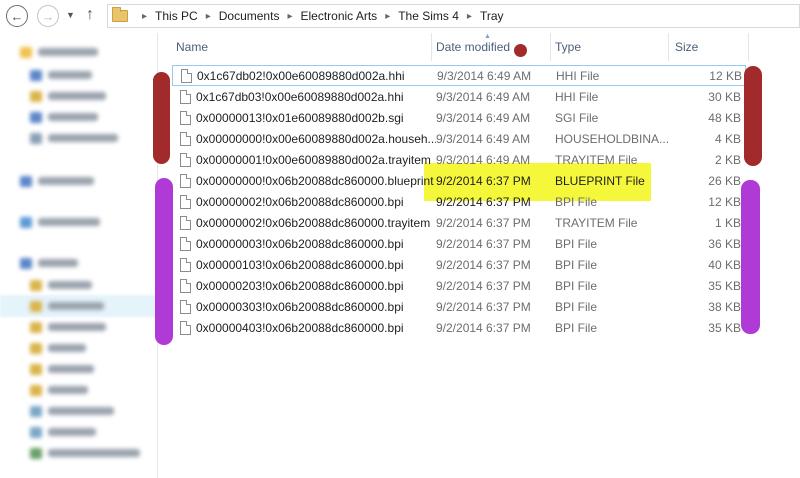  What do you see at coordinates (313, 223) in the screenshot?
I see `file-name: 0x00000002!0x06b20088dc860000.trayitem` at bounding box center [313, 223].